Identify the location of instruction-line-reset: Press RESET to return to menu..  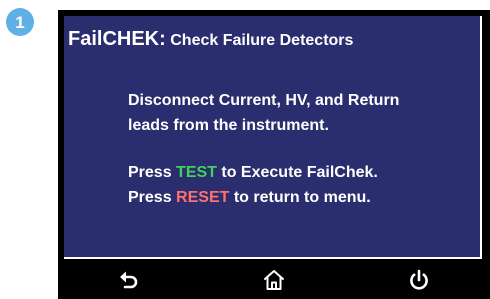
(263, 197).